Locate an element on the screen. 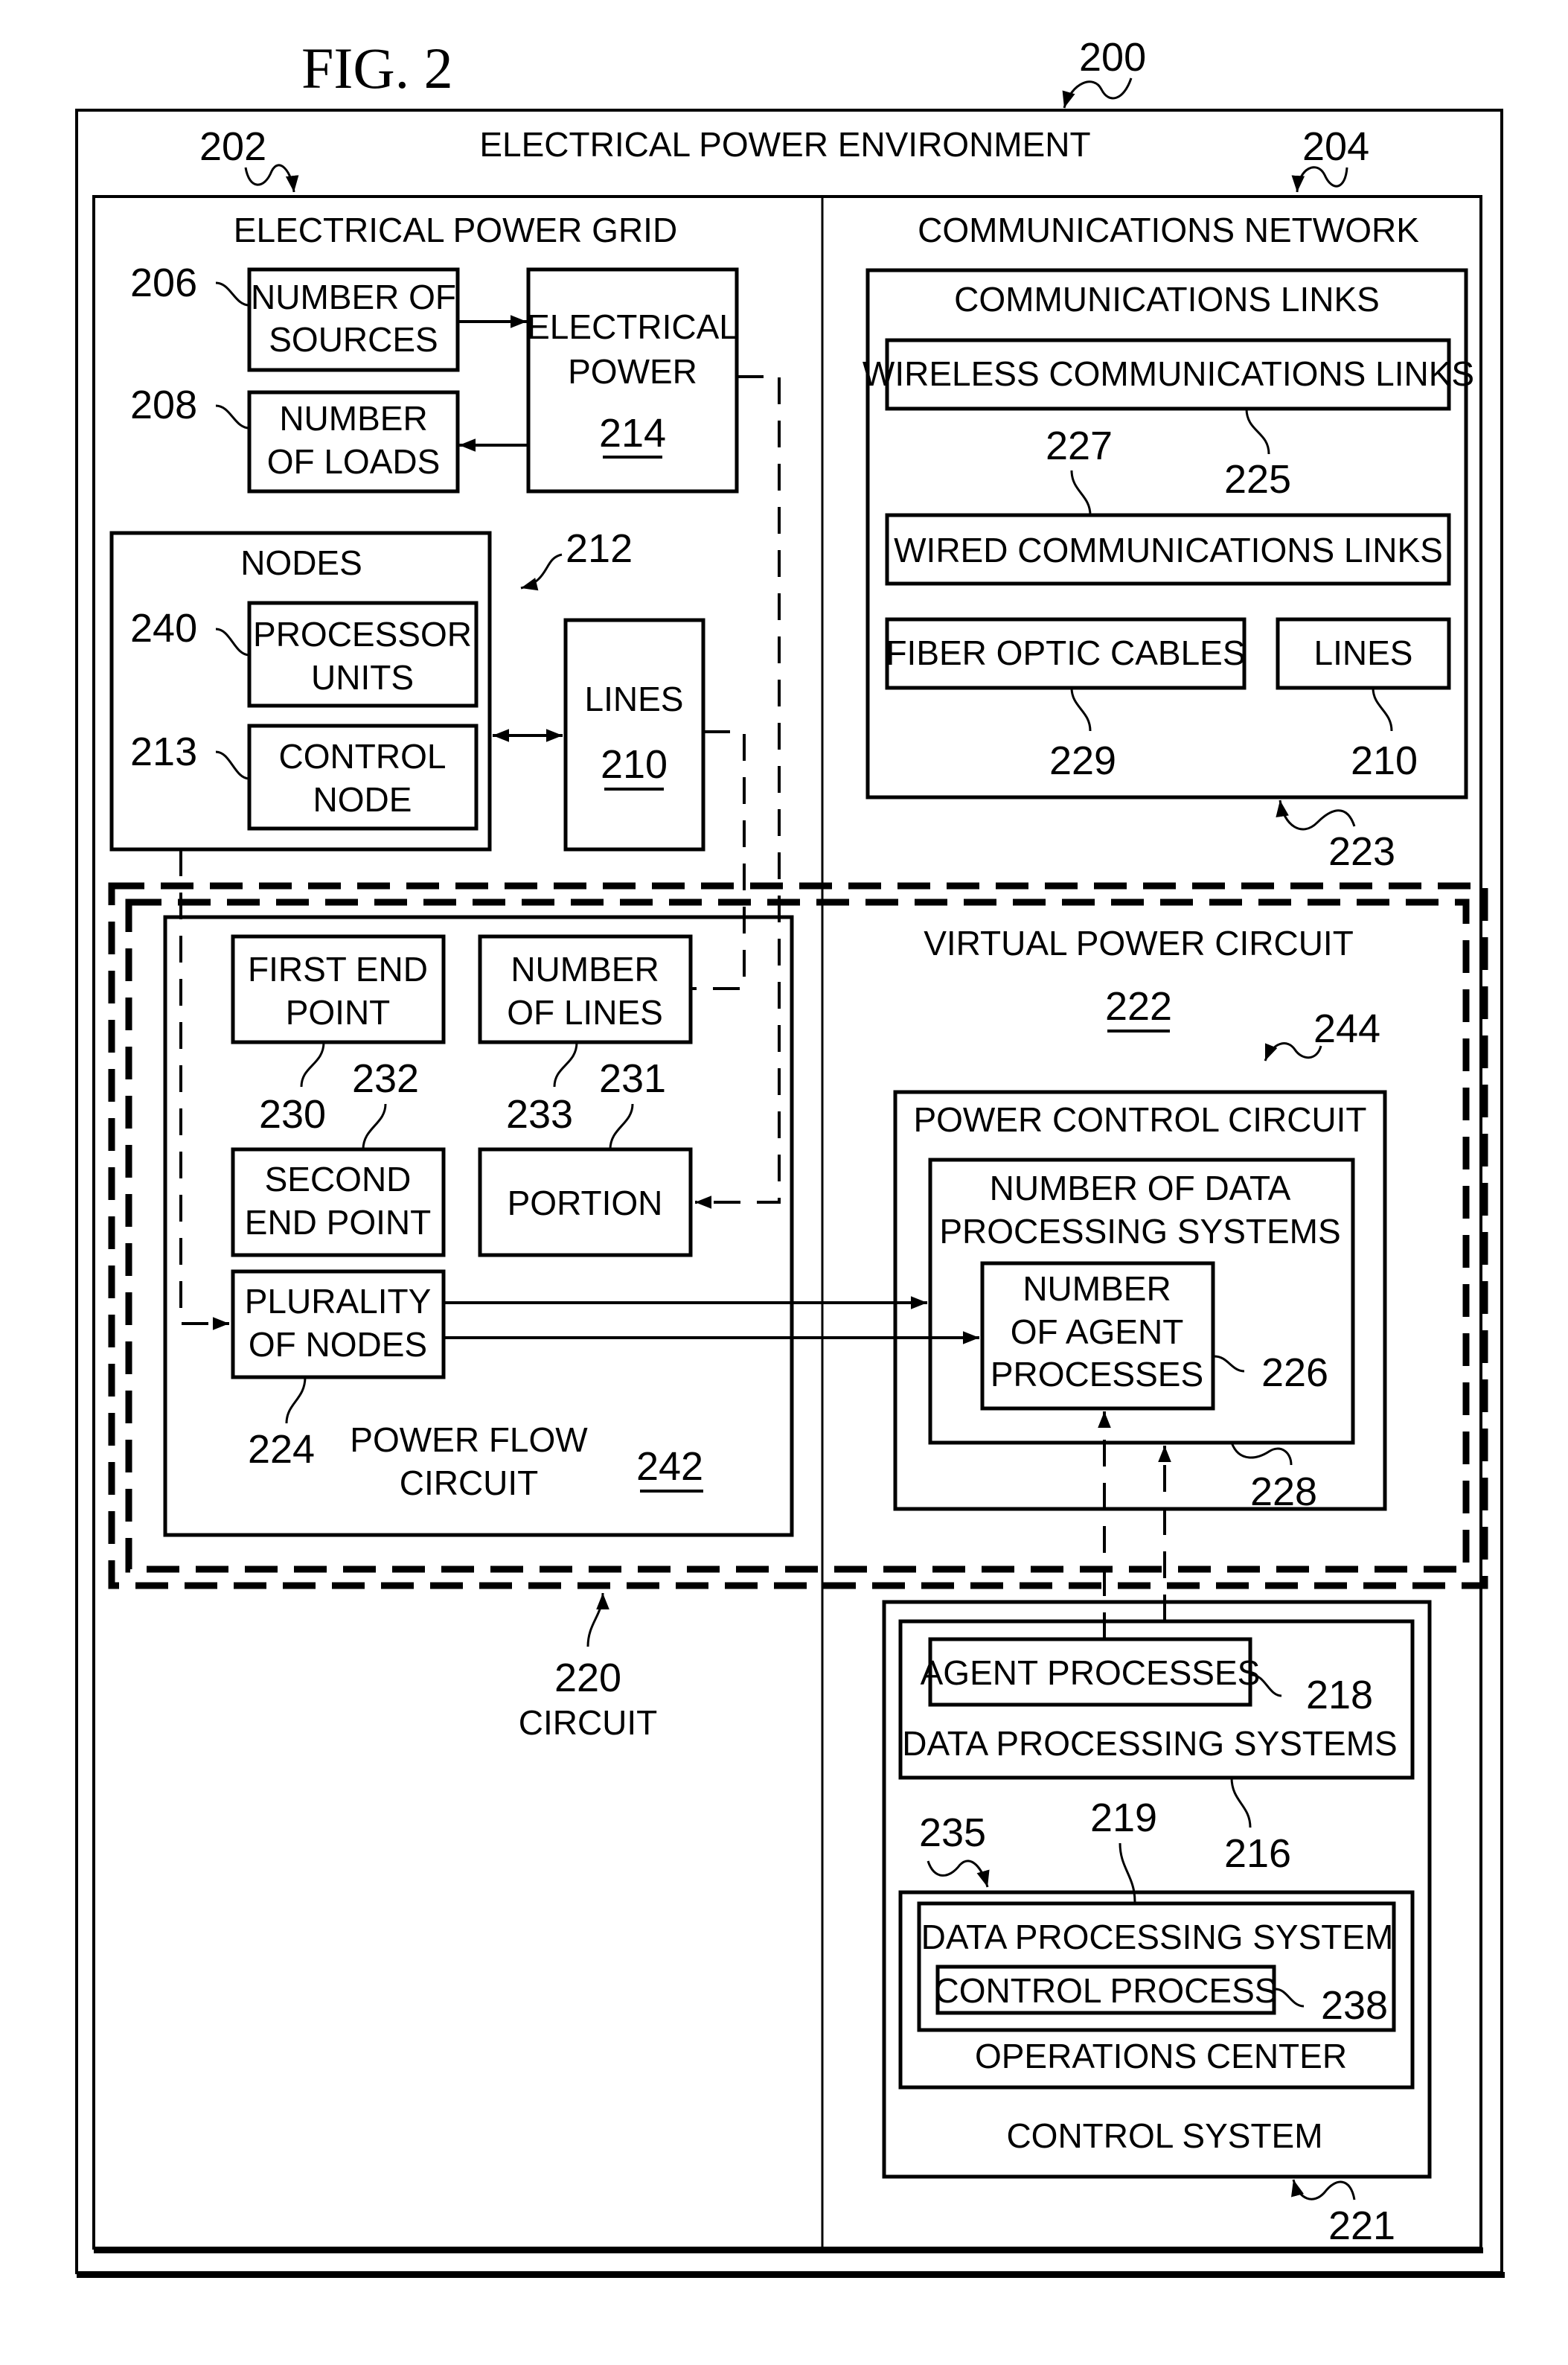 This screenshot has height=2365, width=1568. data-processing-systems-label: DATA PROCESSING SYSTEMS is located at coordinates (1149, 1743).